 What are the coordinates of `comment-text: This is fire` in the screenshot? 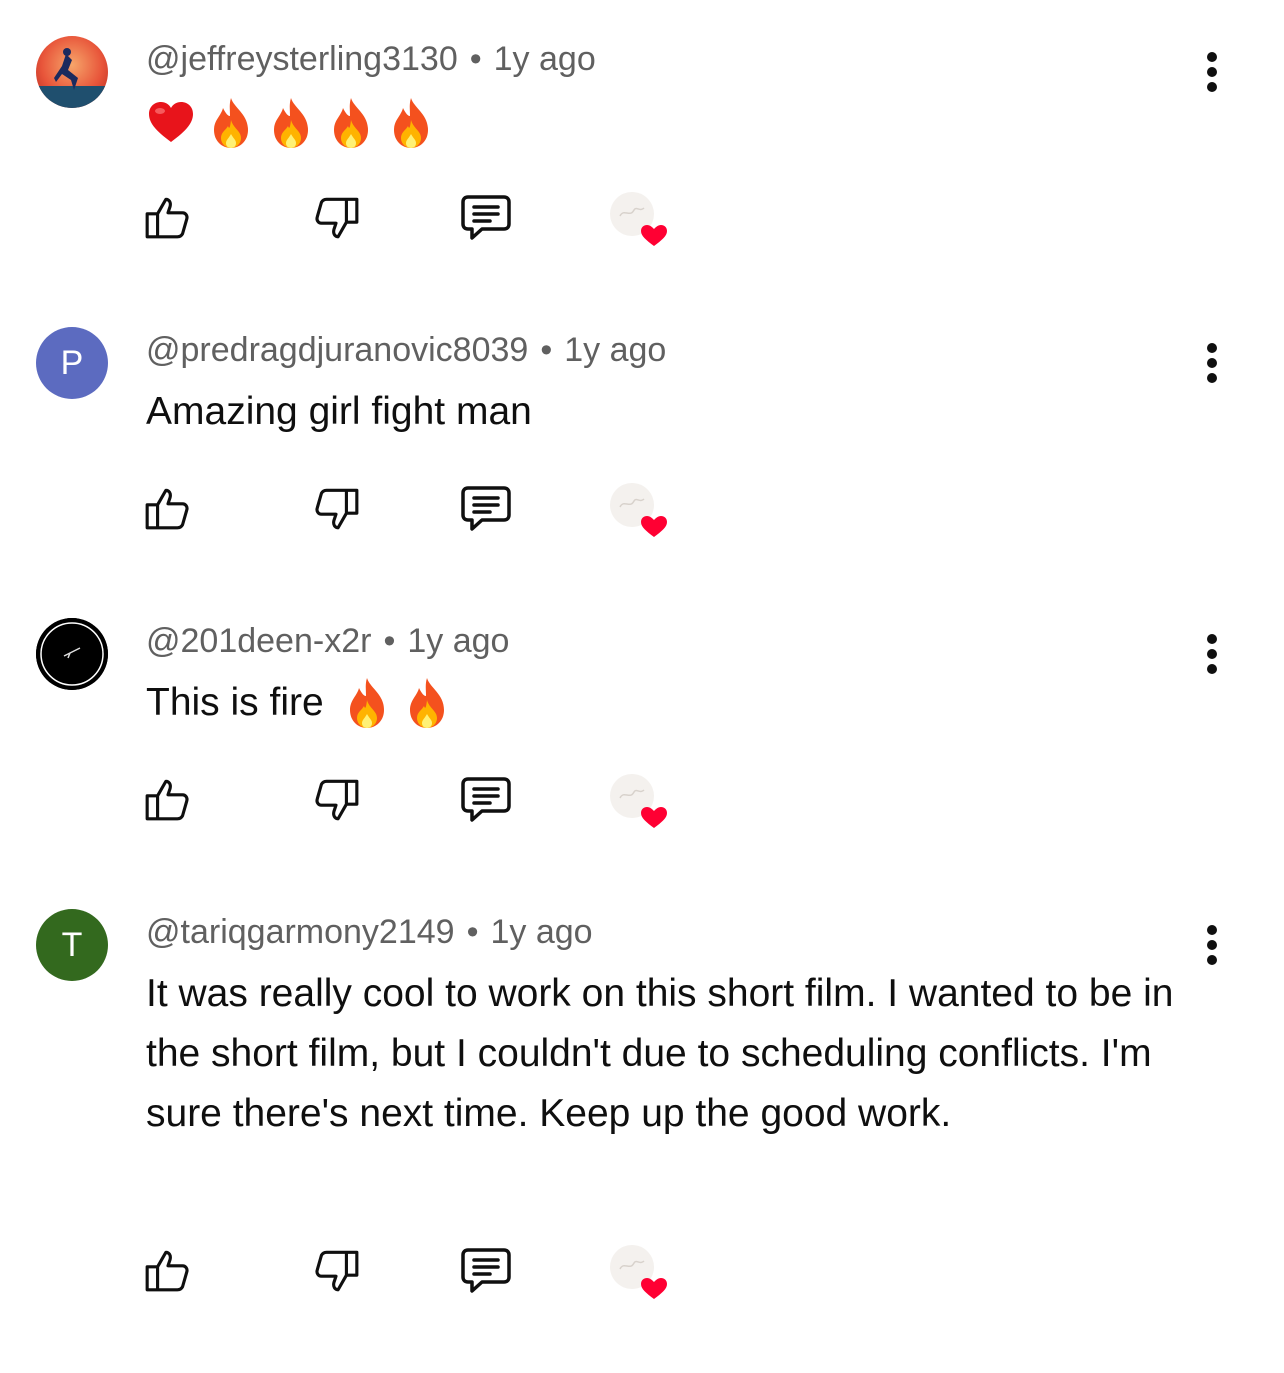 It's located at (676, 703).